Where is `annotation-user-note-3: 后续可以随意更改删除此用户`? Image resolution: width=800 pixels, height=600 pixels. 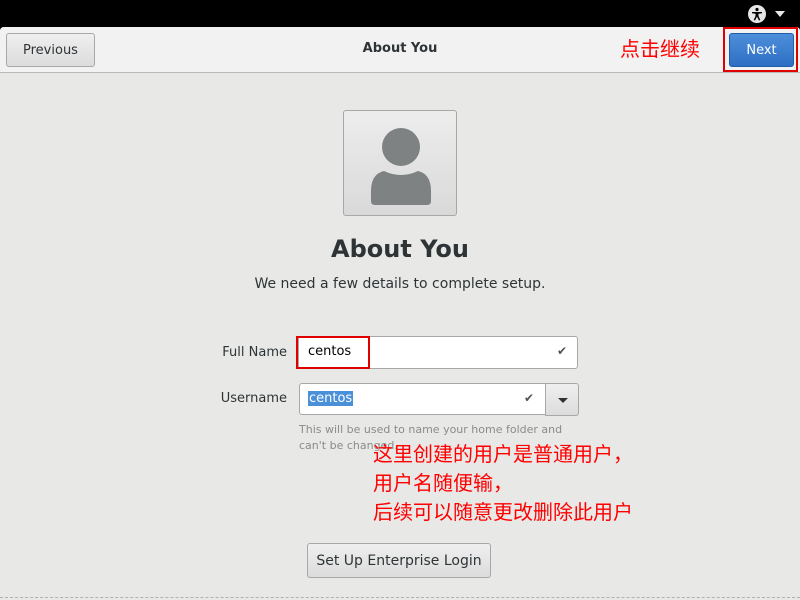
annotation-user-note-3: 后续可以随意更改删除此用户 is located at coordinates (503, 512).